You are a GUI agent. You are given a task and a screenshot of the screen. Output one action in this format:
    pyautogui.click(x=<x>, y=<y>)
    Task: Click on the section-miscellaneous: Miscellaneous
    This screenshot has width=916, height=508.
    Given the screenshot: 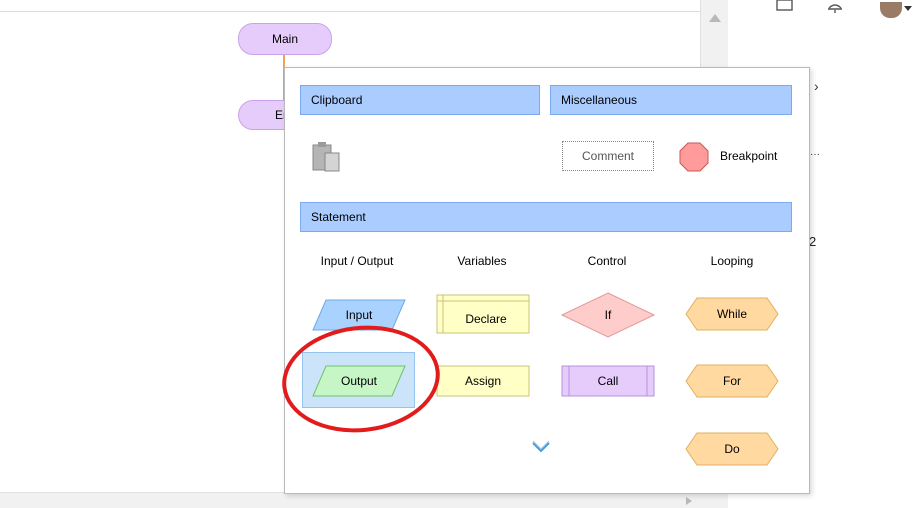 What is the action you would take?
    pyautogui.click(x=671, y=100)
    